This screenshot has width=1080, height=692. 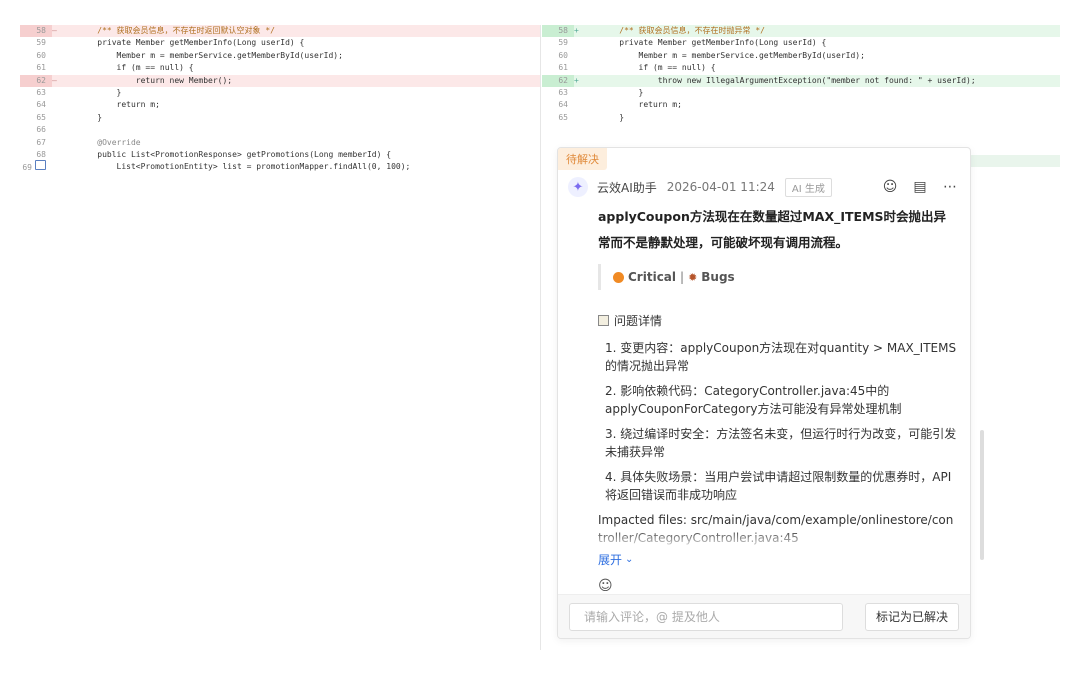 What do you see at coordinates (280, 118) in the screenshot?
I see `left-code-line: 65 }` at bounding box center [280, 118].